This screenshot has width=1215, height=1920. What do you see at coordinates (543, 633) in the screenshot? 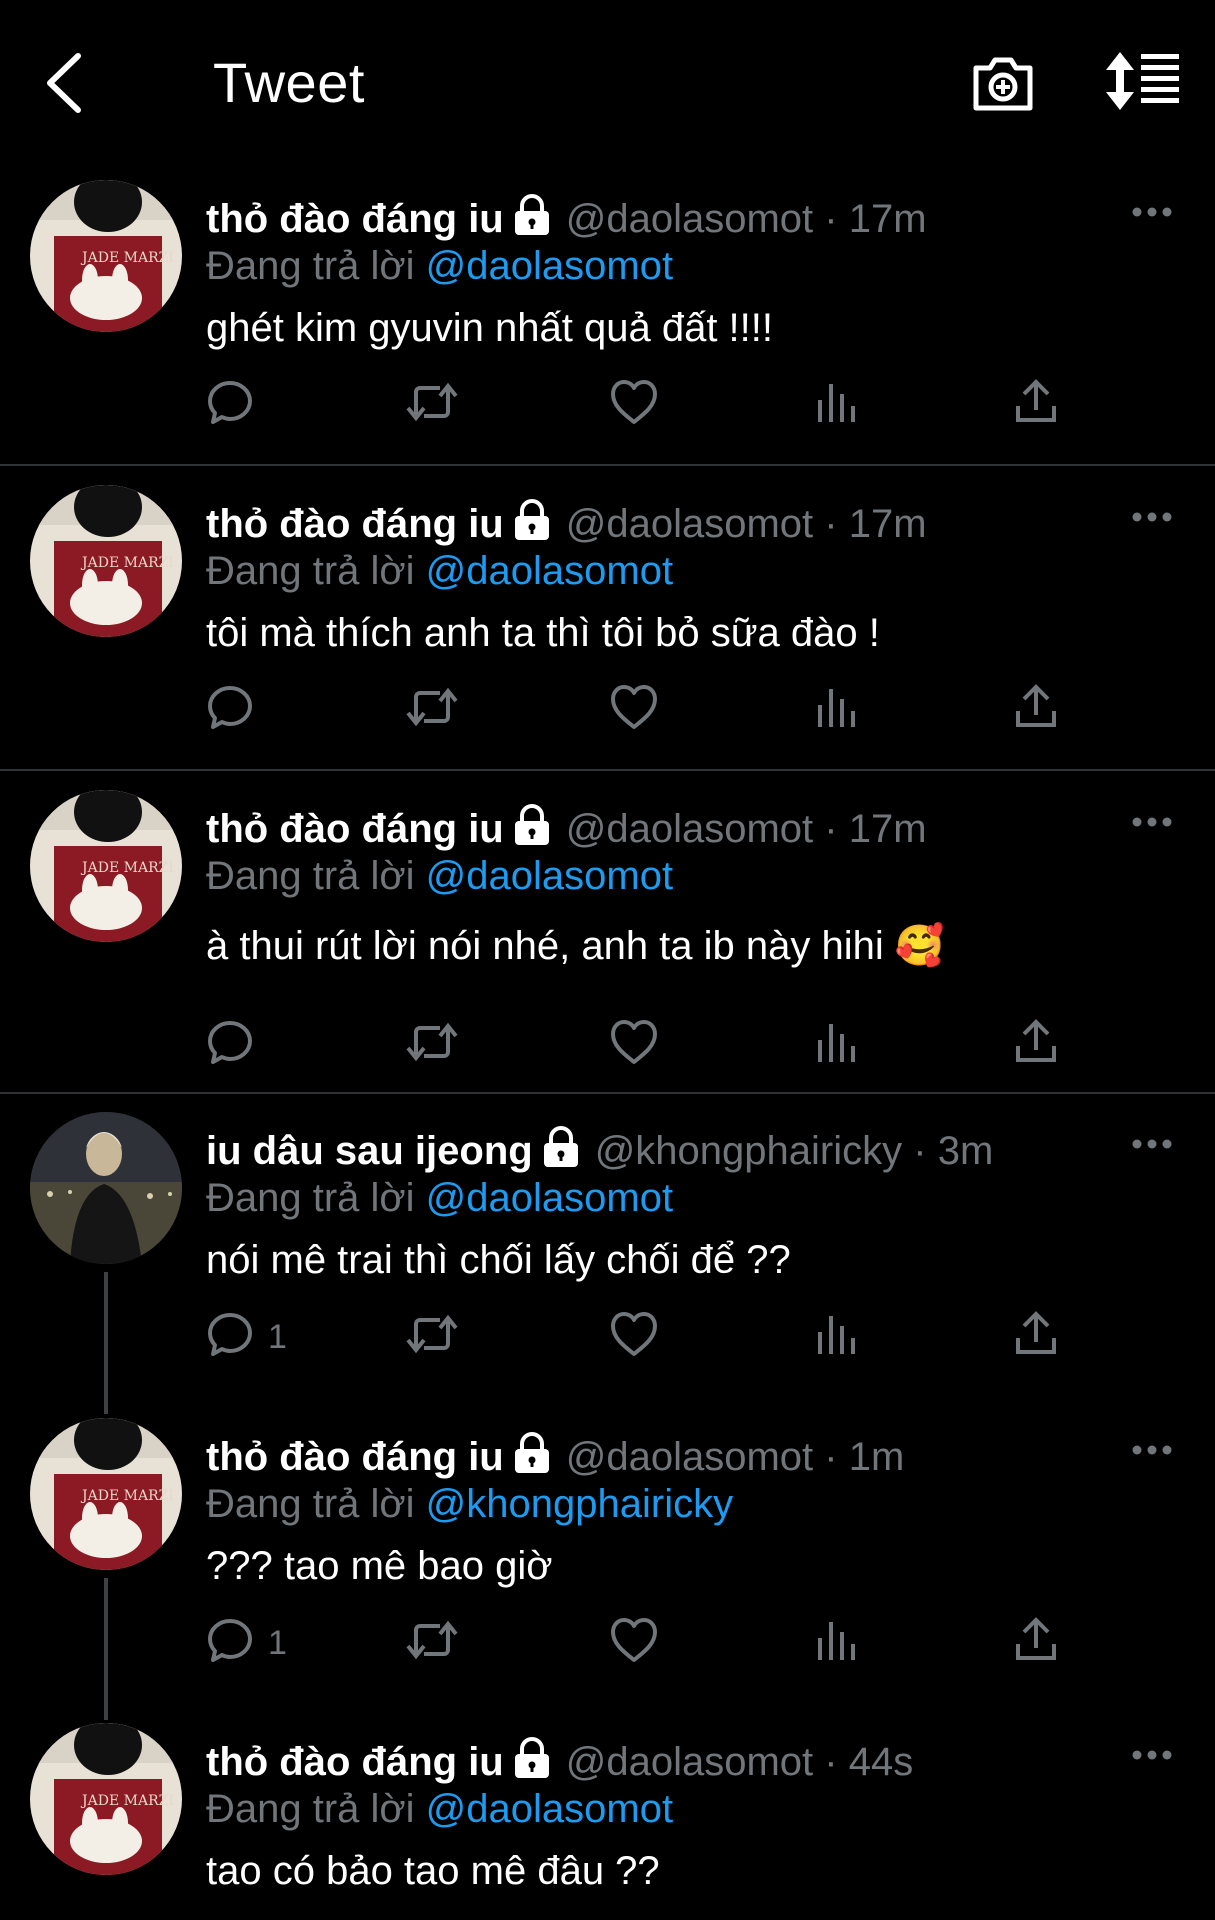
I see `tweet-text: tôi mà thích anh ta thì tôi bỏ sữa đào !` at bounding box center [543, 633].